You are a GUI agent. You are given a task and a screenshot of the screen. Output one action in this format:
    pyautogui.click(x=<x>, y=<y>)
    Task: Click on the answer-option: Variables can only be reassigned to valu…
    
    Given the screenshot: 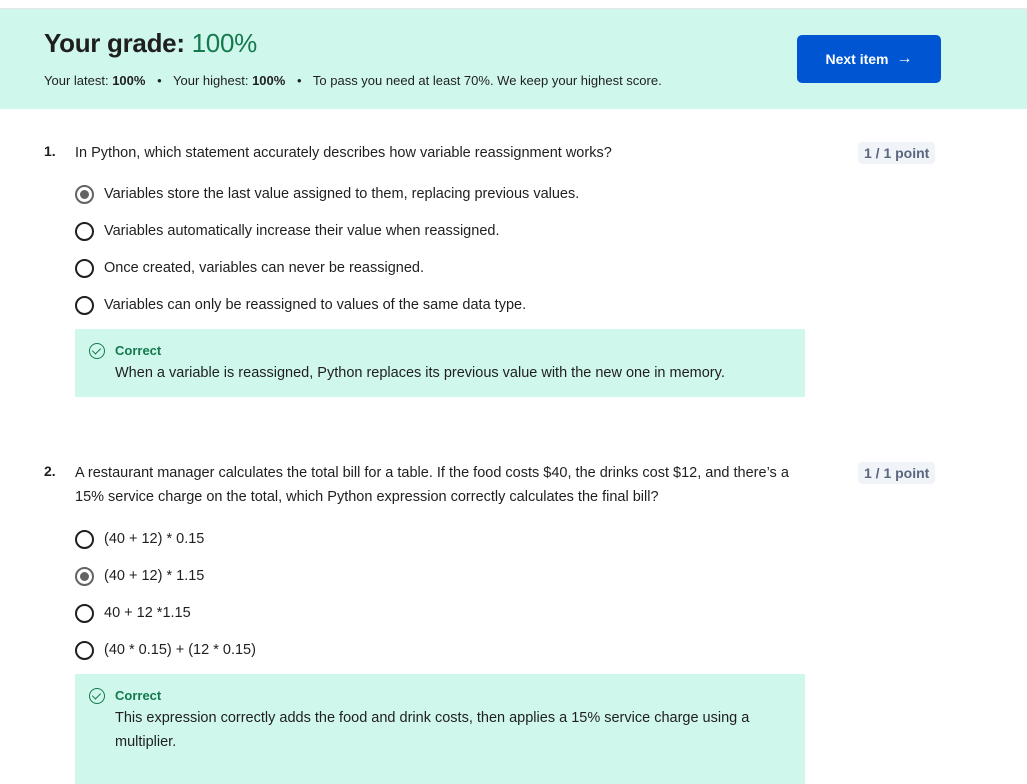 What is the action you would take?
    pyautogui.click(x=300, y=305)
    